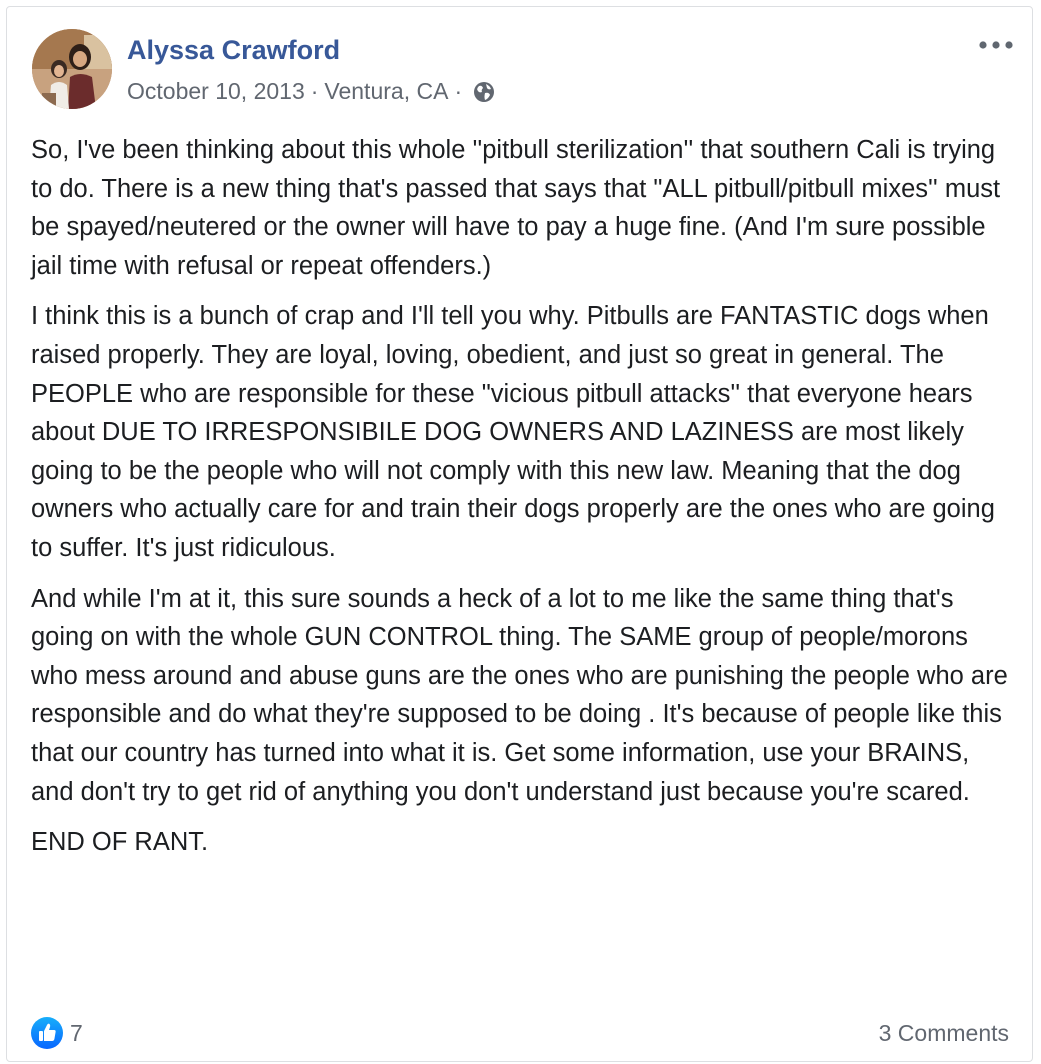 This screenshot has width=1041, height=1064. I want to click on avatar-photo, so click(72, 69).